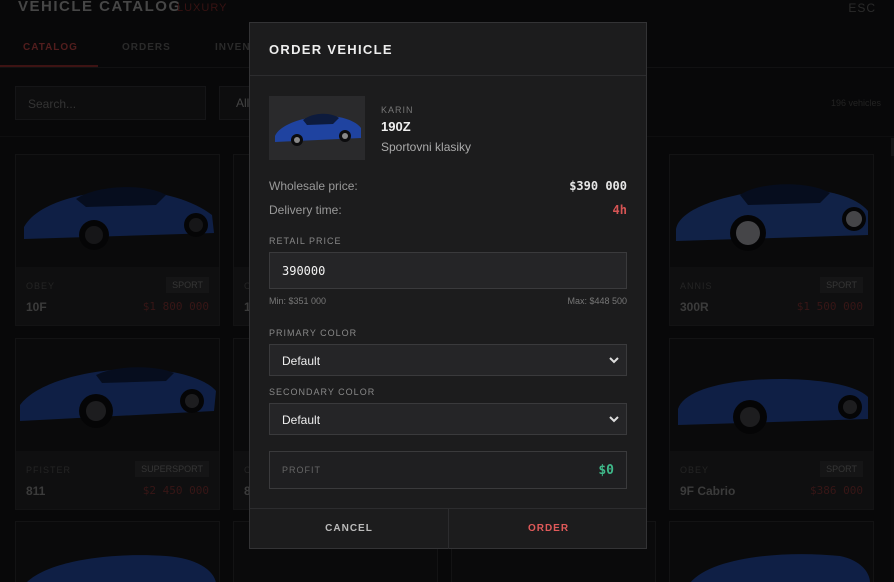 The image size is (894, 582). I want to click on vehicle-class: Sportovni klasiky, so click(426, 147).